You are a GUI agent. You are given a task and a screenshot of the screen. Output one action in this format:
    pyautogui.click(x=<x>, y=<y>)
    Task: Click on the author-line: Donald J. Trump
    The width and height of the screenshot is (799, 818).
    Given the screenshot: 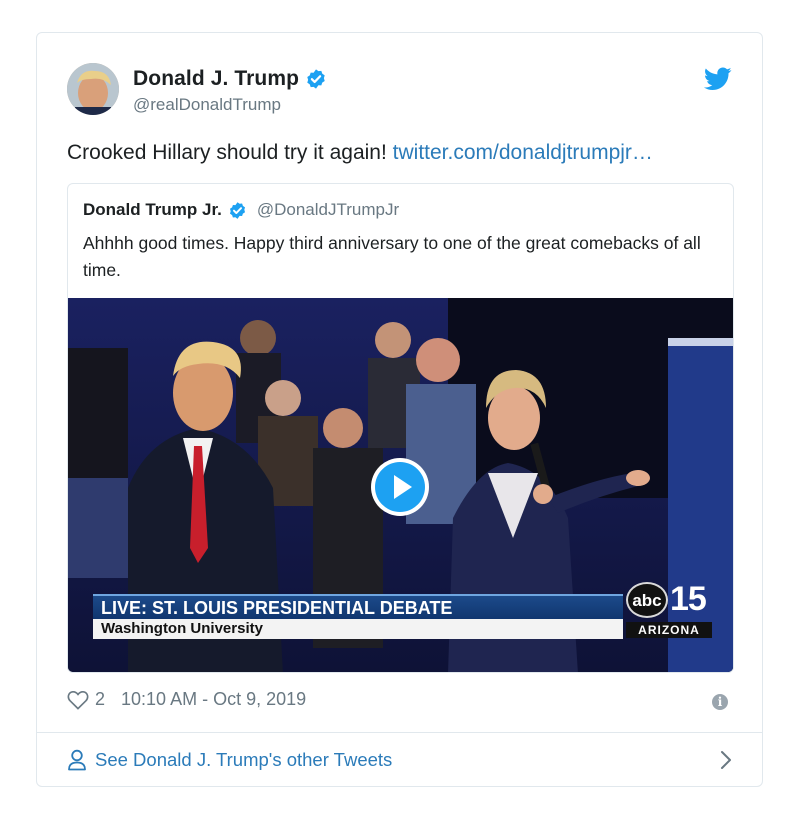 What is the action you would take?
    pyautogui.click(x=230, y=79)
    